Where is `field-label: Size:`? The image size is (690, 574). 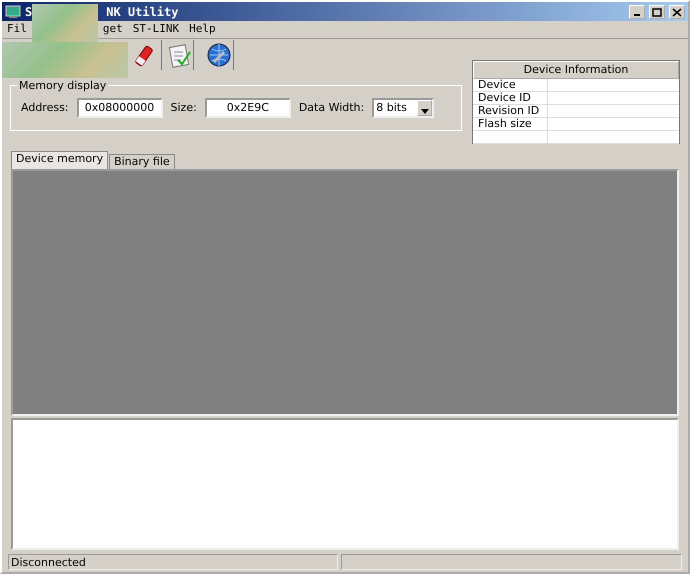 field-label: Size: is located at coordinates (183, 108).